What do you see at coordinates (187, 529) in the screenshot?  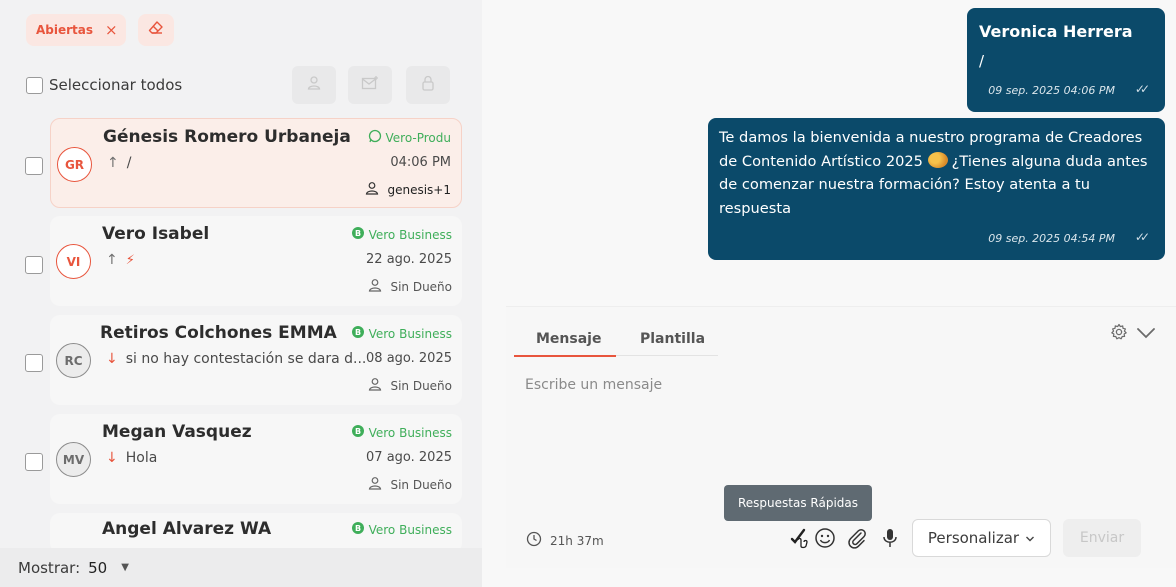 I see `conversation-name: Angel Alvarez WA` at bounding box center [187, 529].